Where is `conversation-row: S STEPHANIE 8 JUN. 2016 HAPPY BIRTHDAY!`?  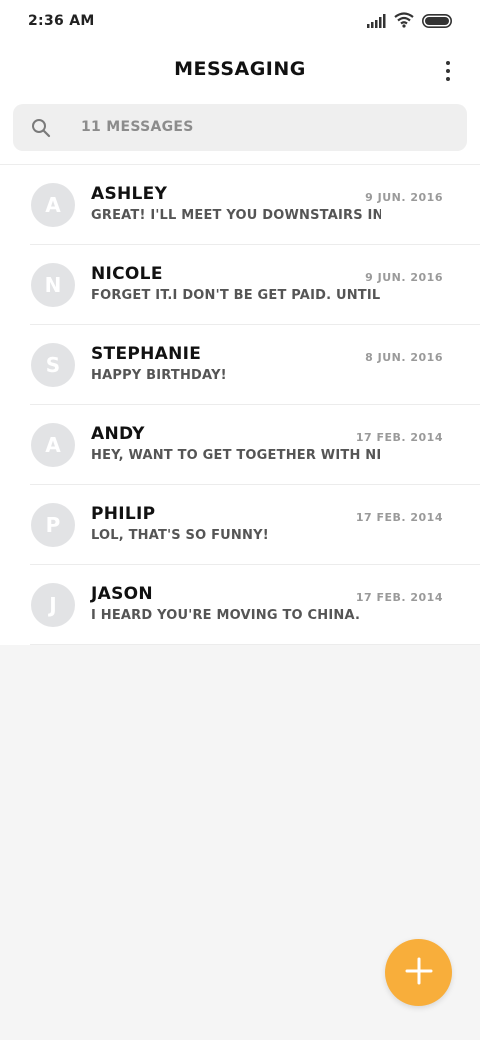 conversation-row: S STEPHANIE 8 JUN. 2016 HAPPY BIRTHDAY! is located at coordinates (240, 365).